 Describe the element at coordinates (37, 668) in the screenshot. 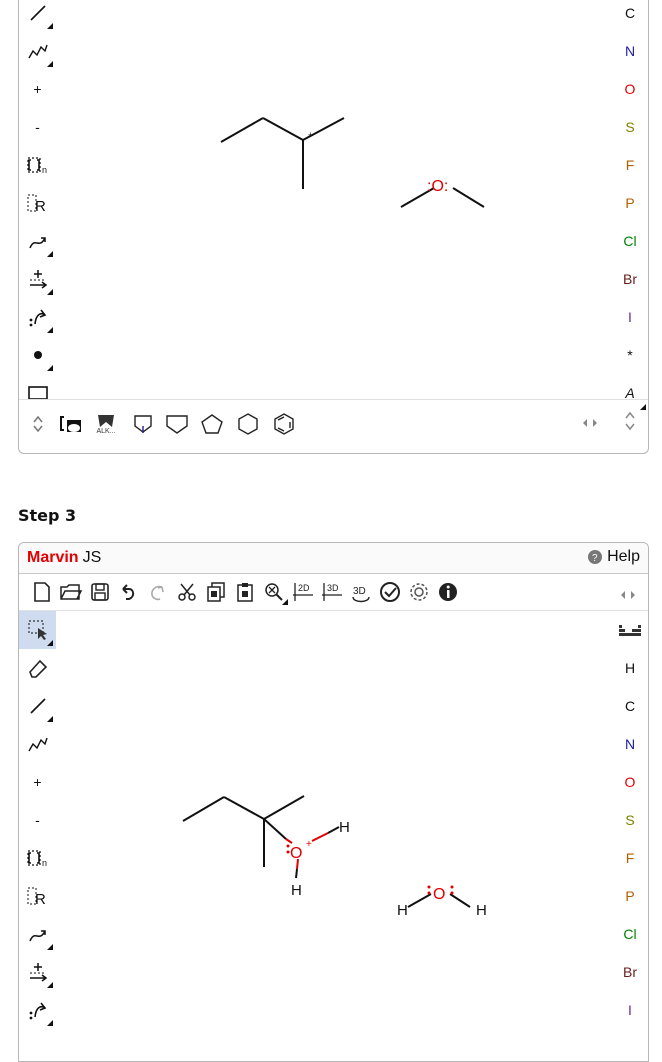

I see `eraser-tool` at that location.